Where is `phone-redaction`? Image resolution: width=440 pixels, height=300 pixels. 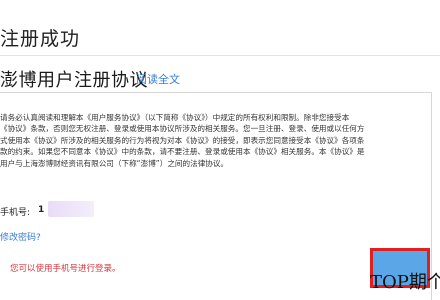 phone-redaction is located at coordinates (71, 209).